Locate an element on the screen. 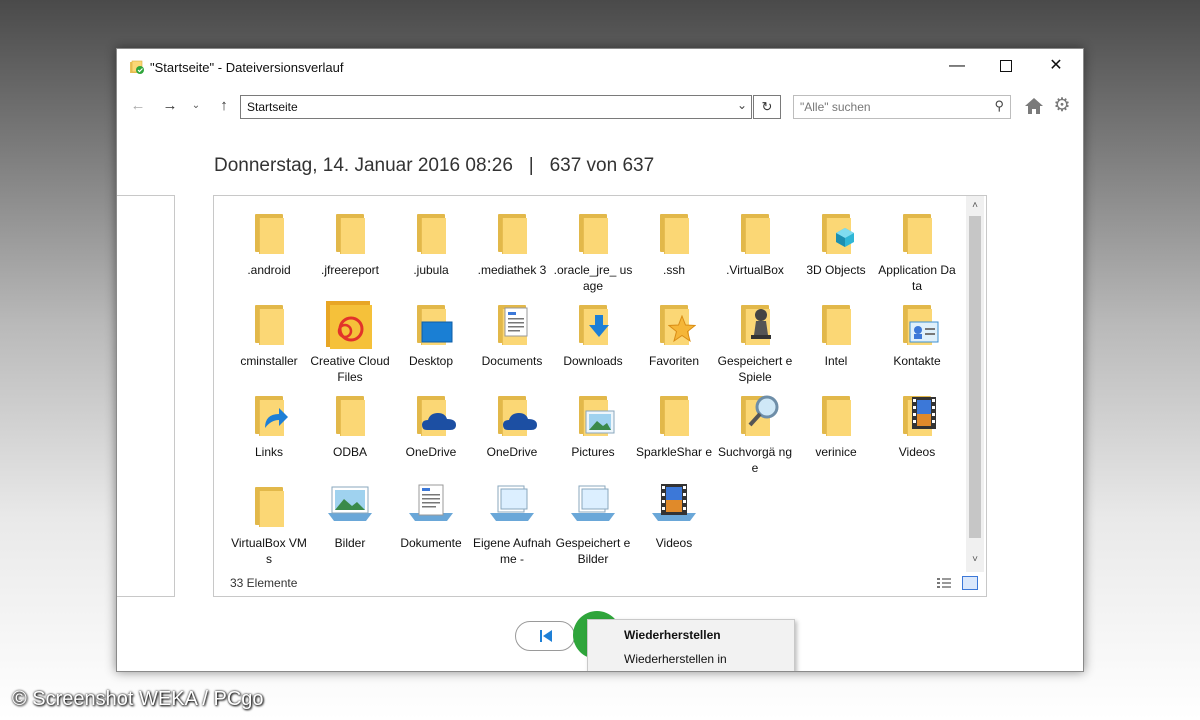 This screenshot has height=720, width=1200. grid-item-label: cminstaller is located at coordinates (269, 361).